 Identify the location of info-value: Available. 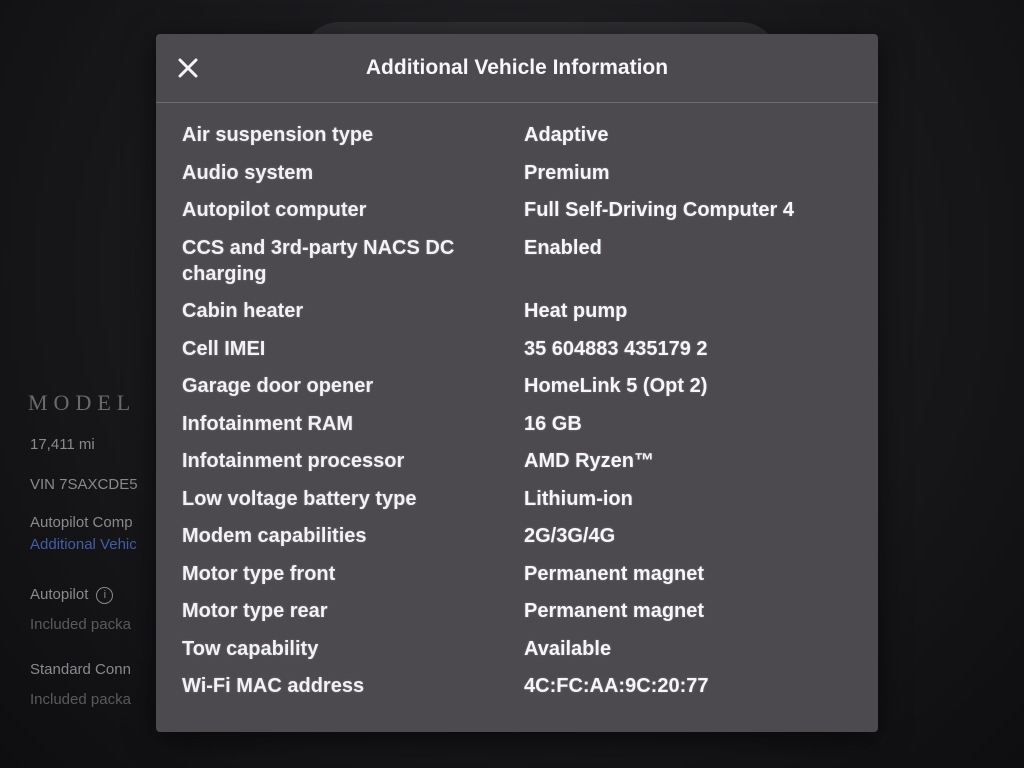
(568, 648).